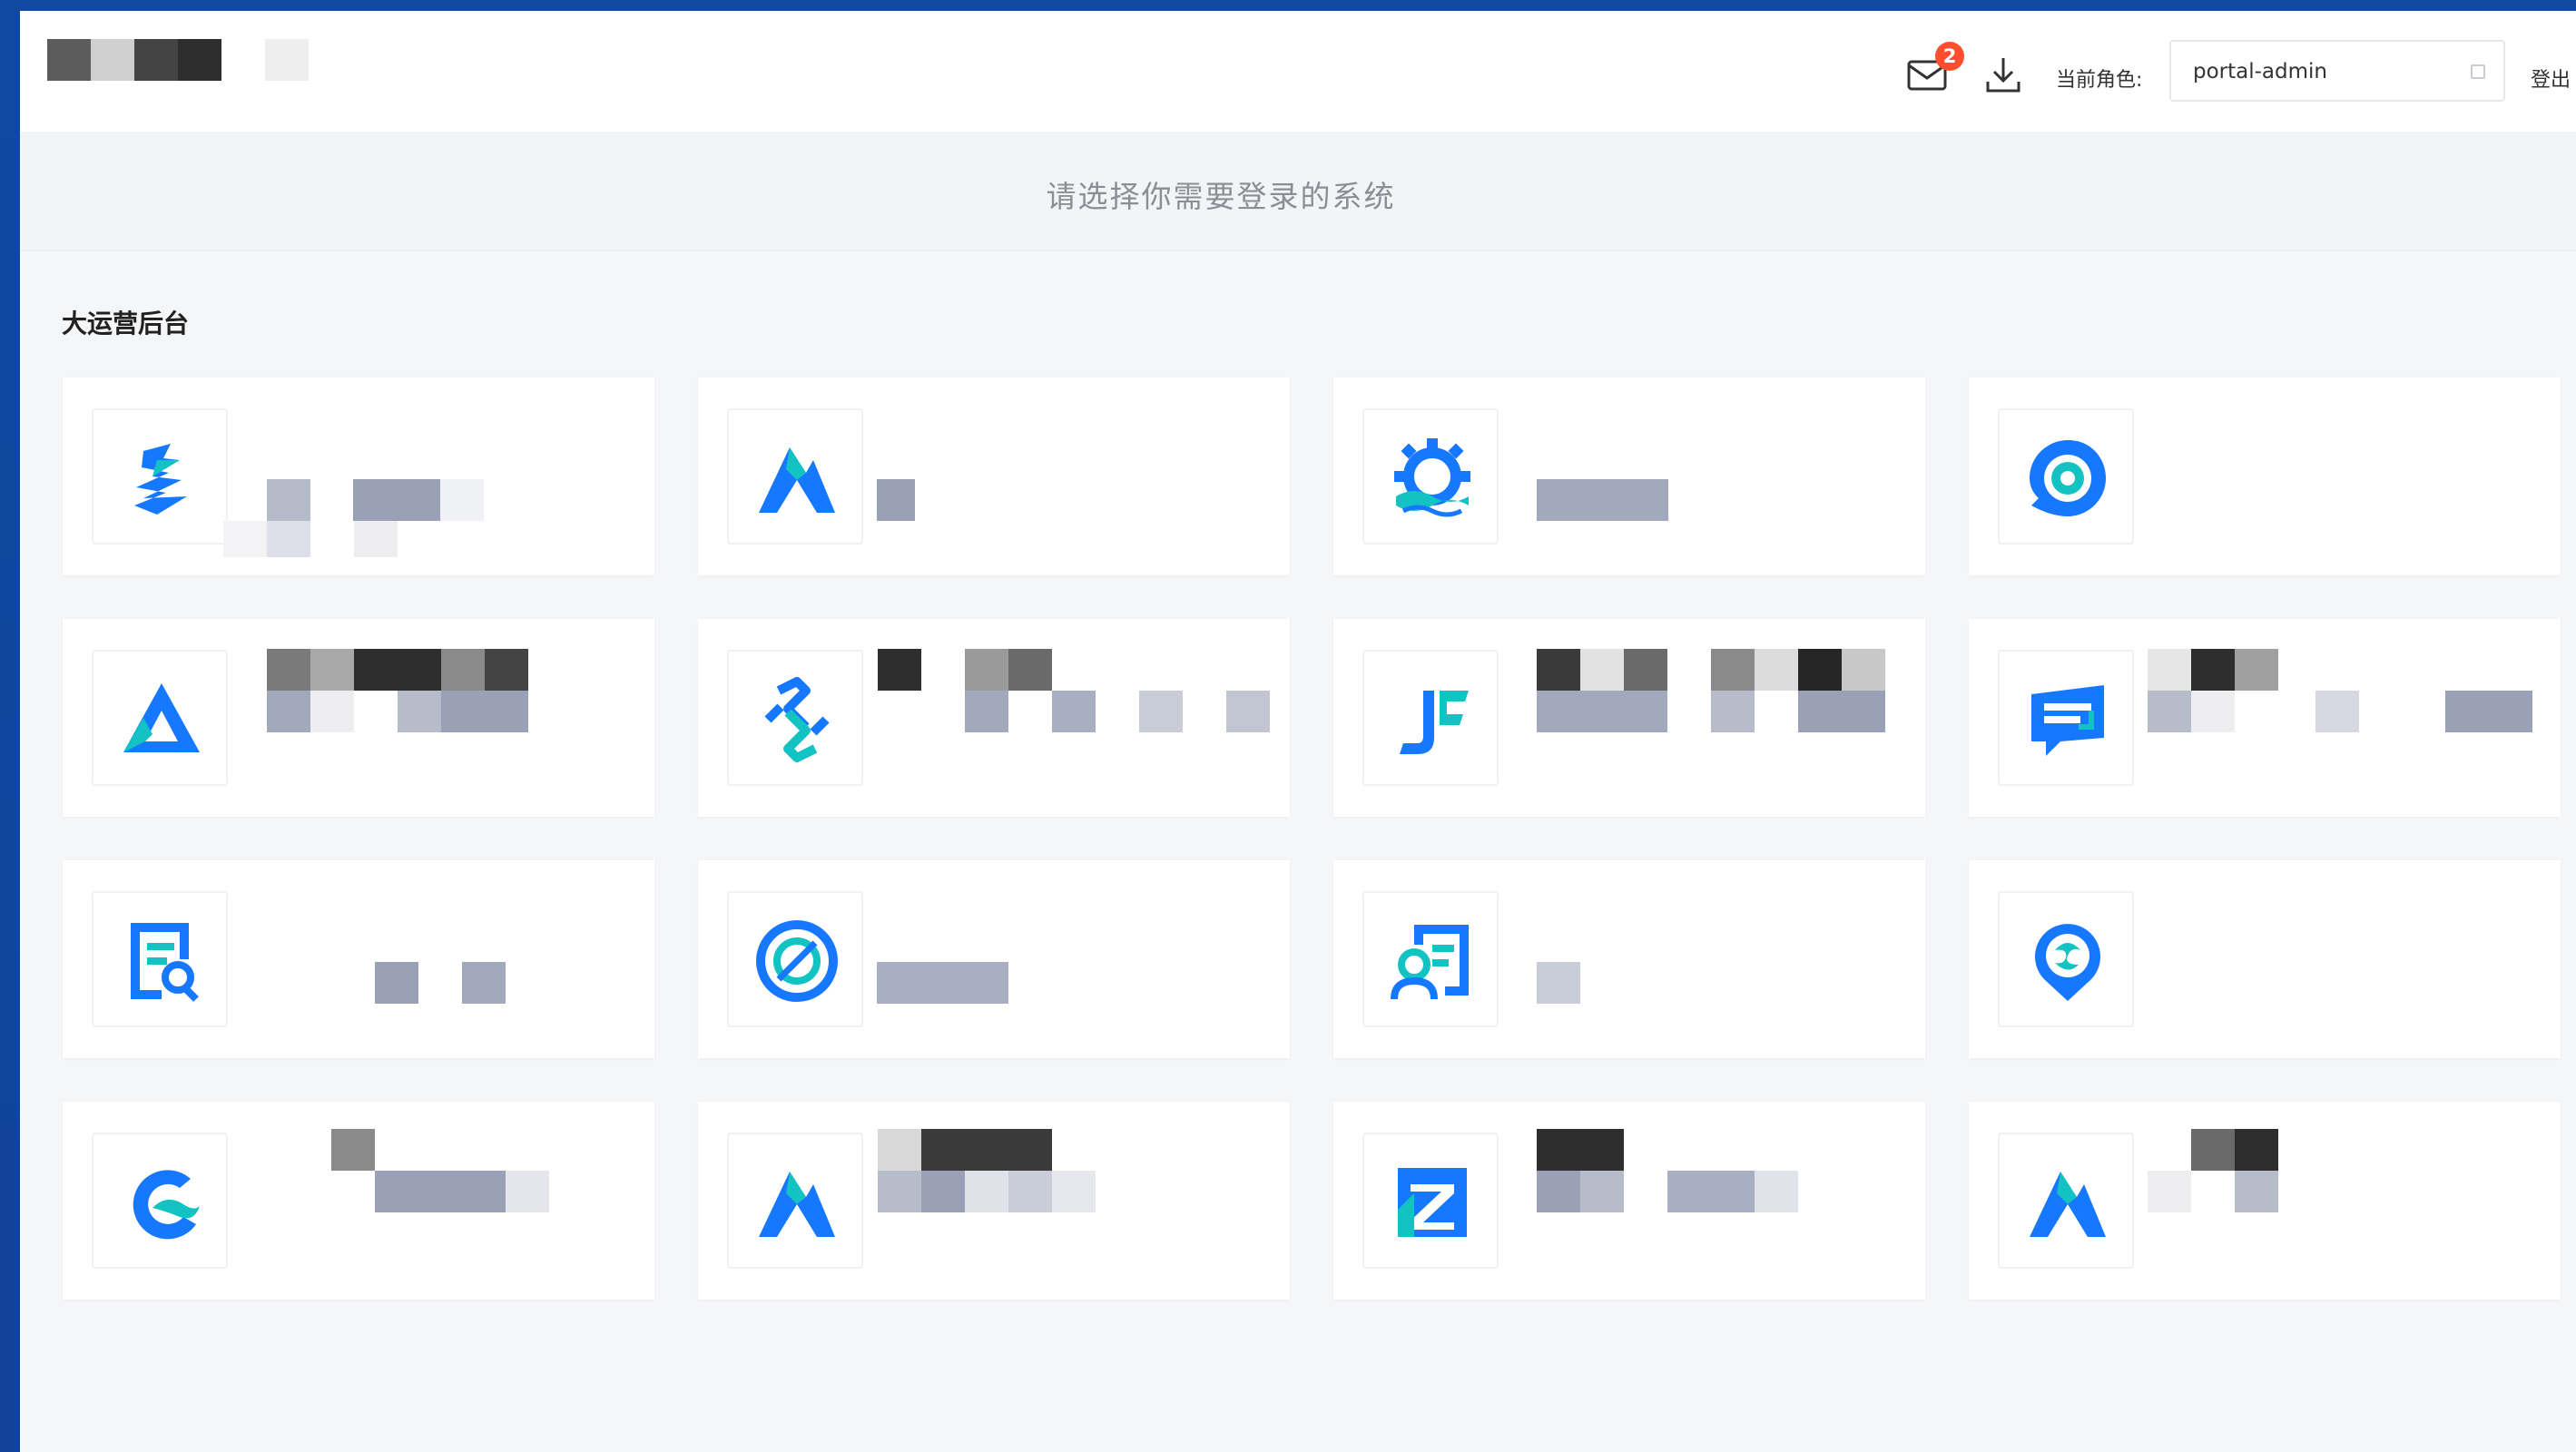 The width and height of the screenshot is (2576, 1452). What do you see at coordinates (2068, 478) in the screenshot?
I see `eye-target-icon` at bounding box center [2068, 478].